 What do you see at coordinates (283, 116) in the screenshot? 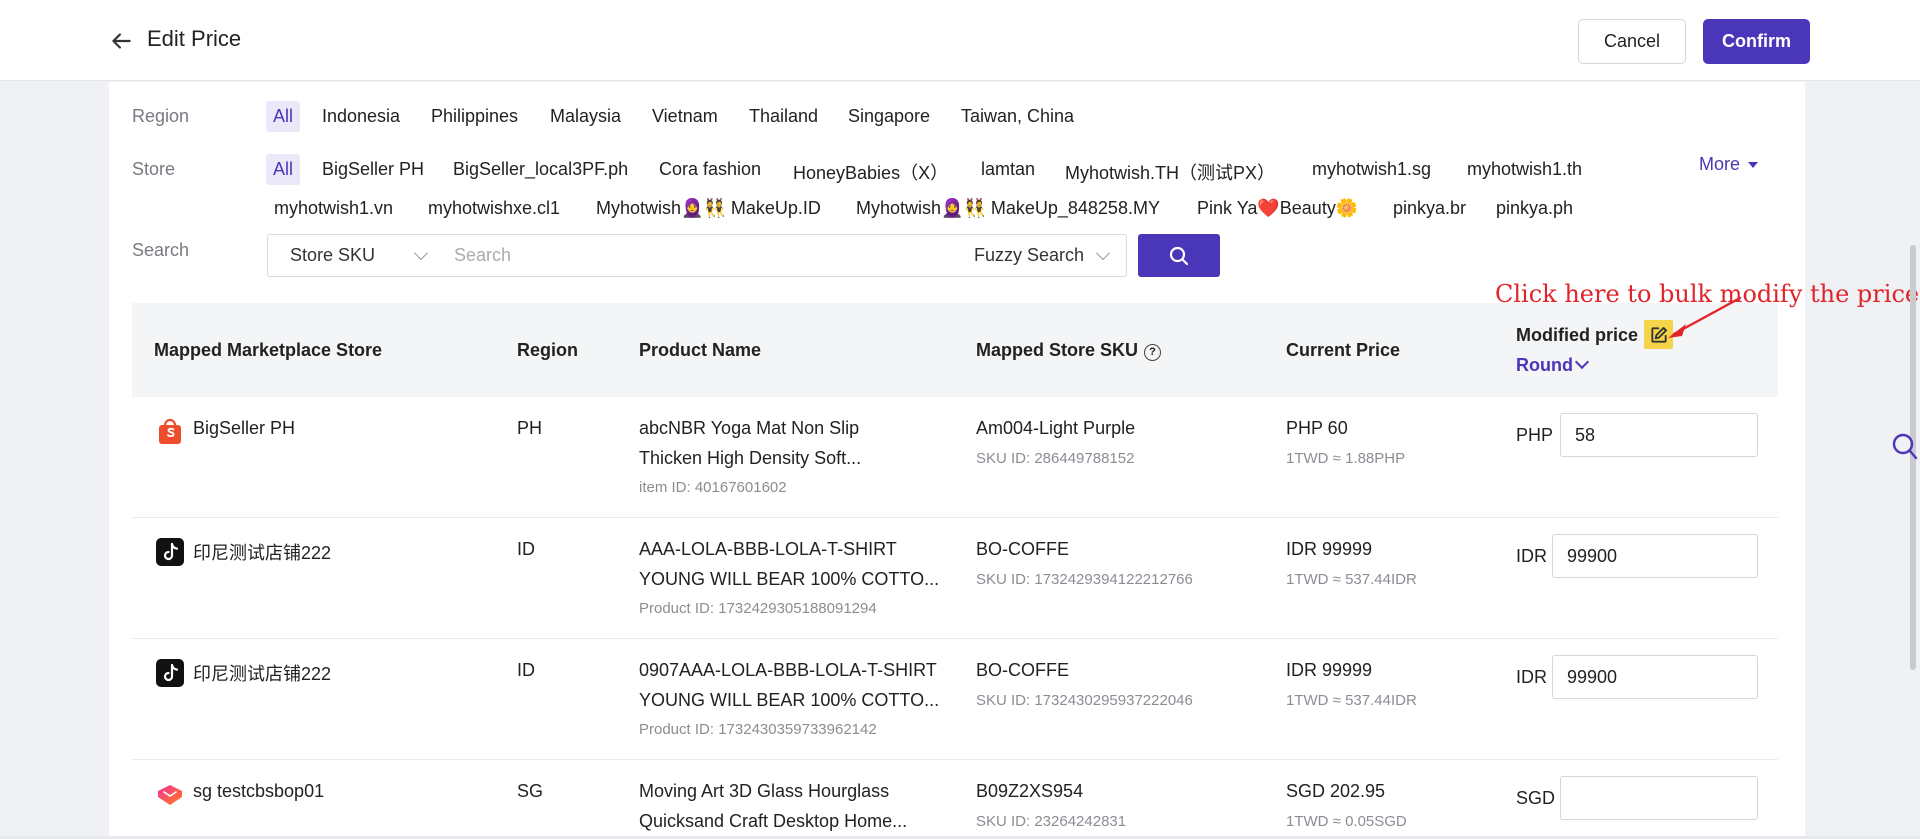
I see `region-chip-all: All` at bounding box center [283, 116].